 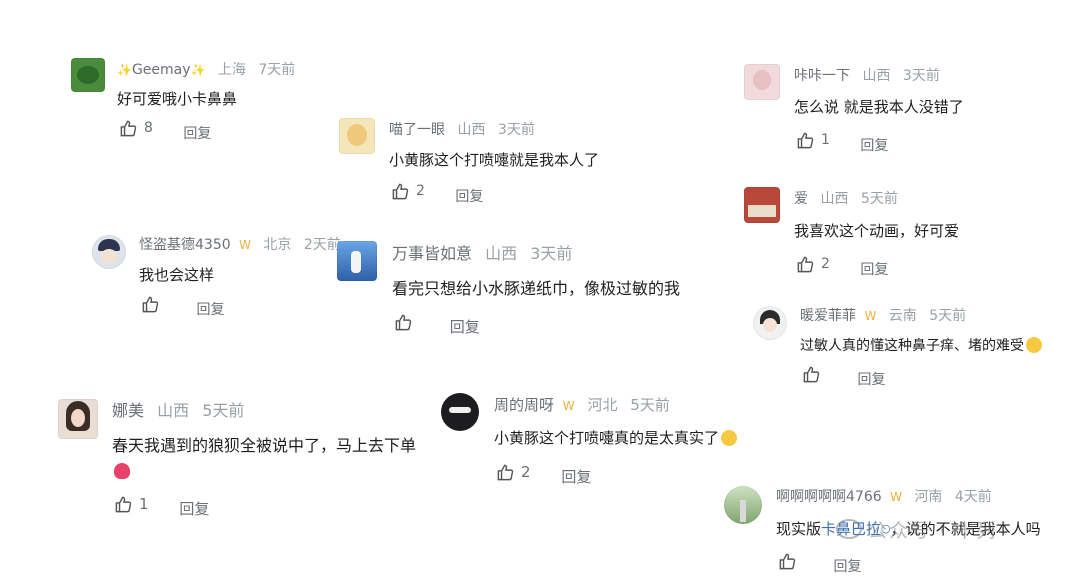 What do you see at coordinates (877, 231) in the screenshot?
I see `comment-text: 我喜欢这个动画，好可爱` at bounding box center [877, 231].